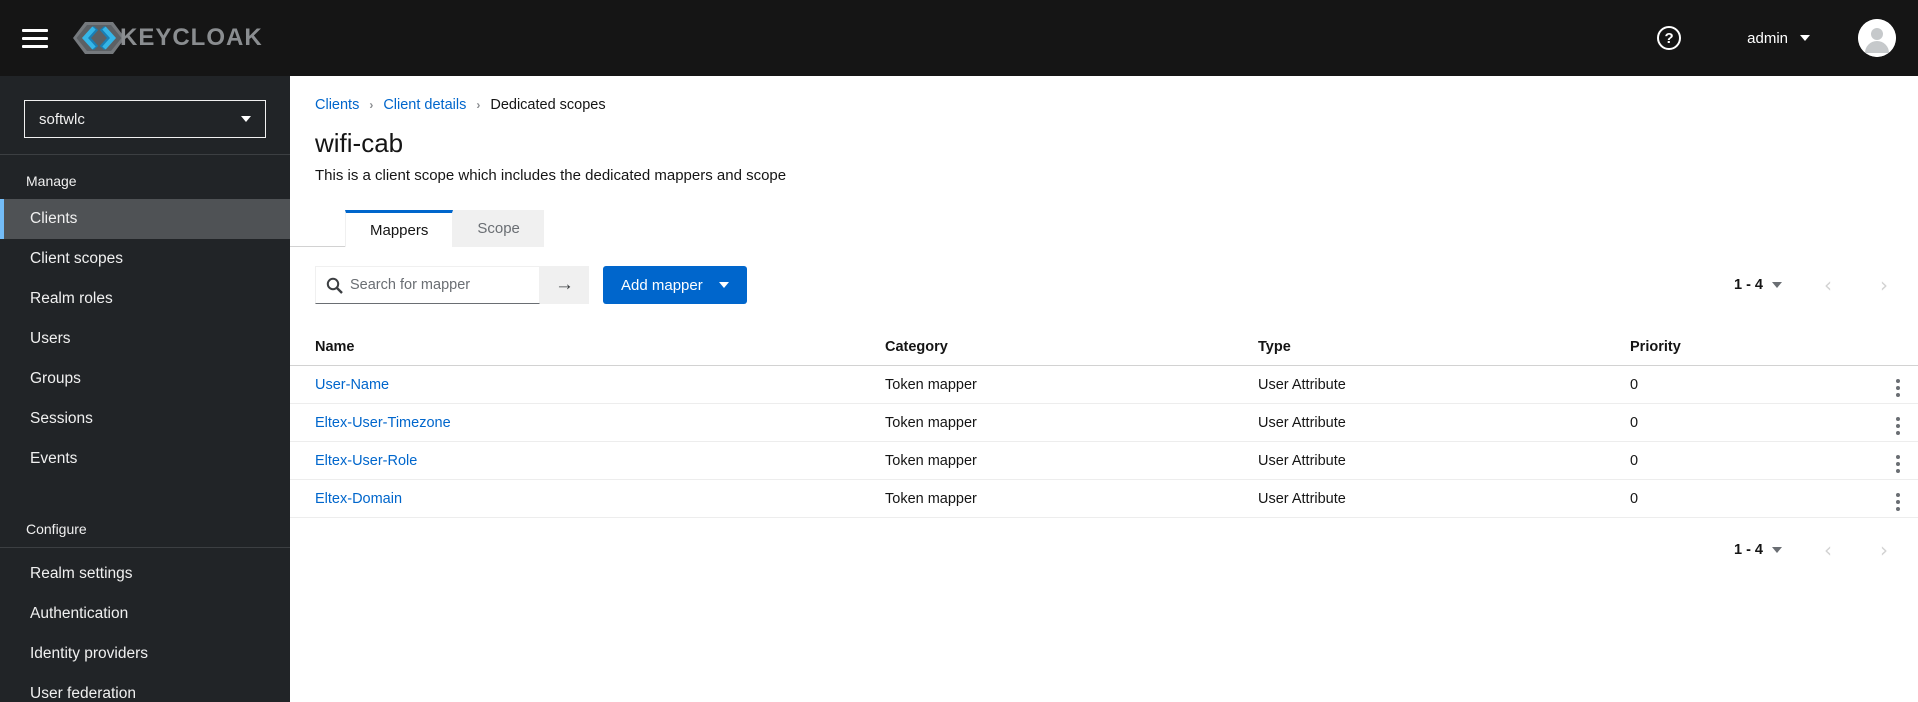  What do you see at coordinates (51, 181) in the screenshot?
I see `nav-group-manage-label: Manage` at bounding box center [51, 181].